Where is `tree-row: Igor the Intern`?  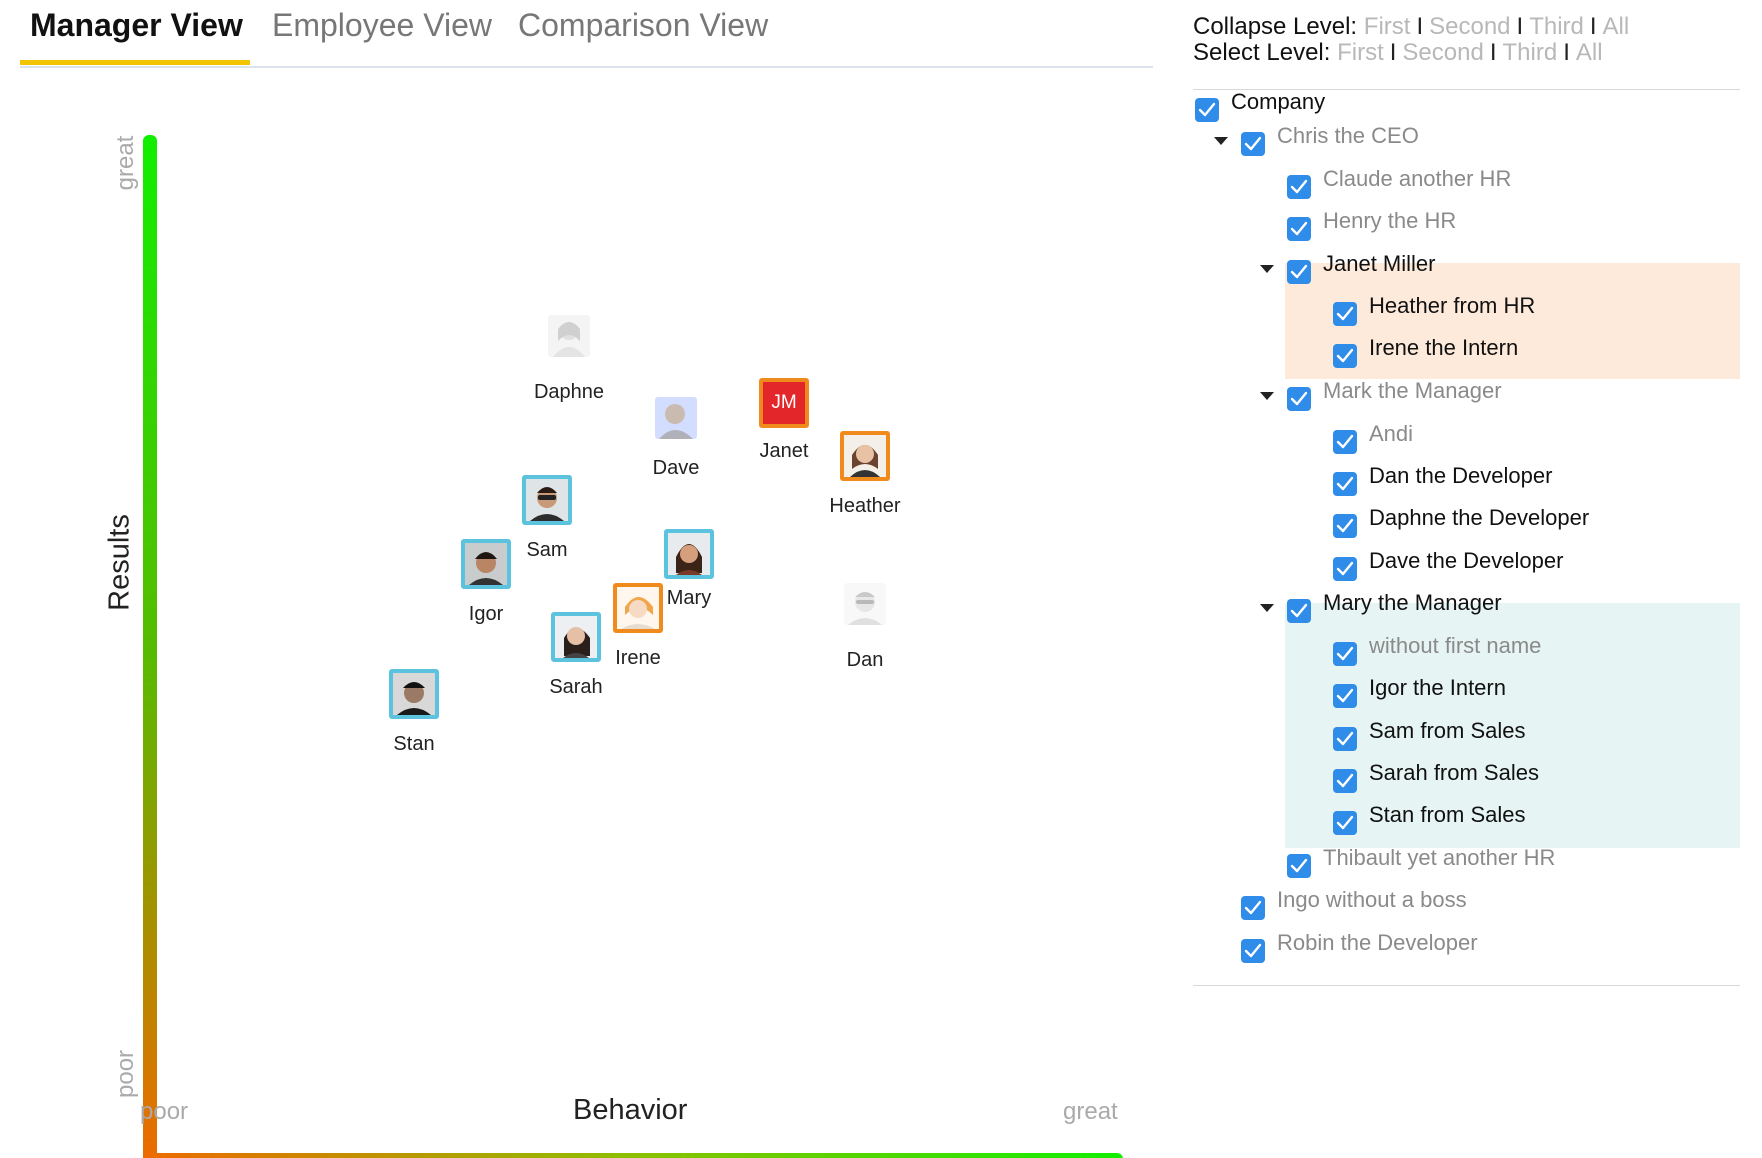
tree-row: Igor the Intern is located at coordinates (1466, 695).